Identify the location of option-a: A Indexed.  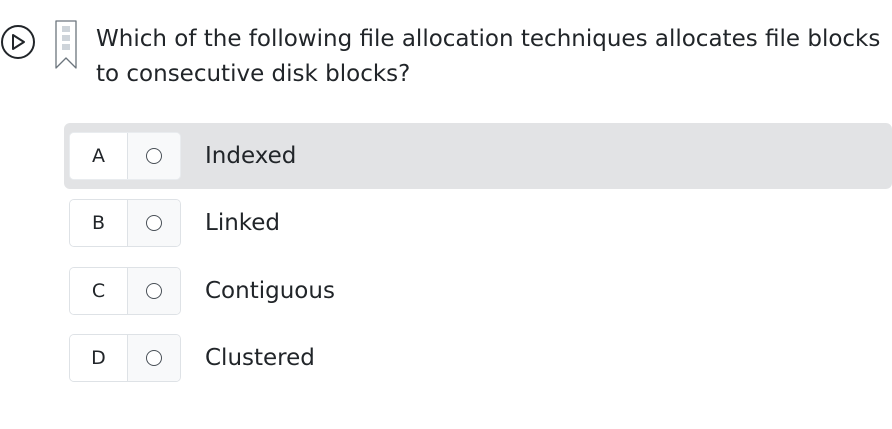
(478, 156).